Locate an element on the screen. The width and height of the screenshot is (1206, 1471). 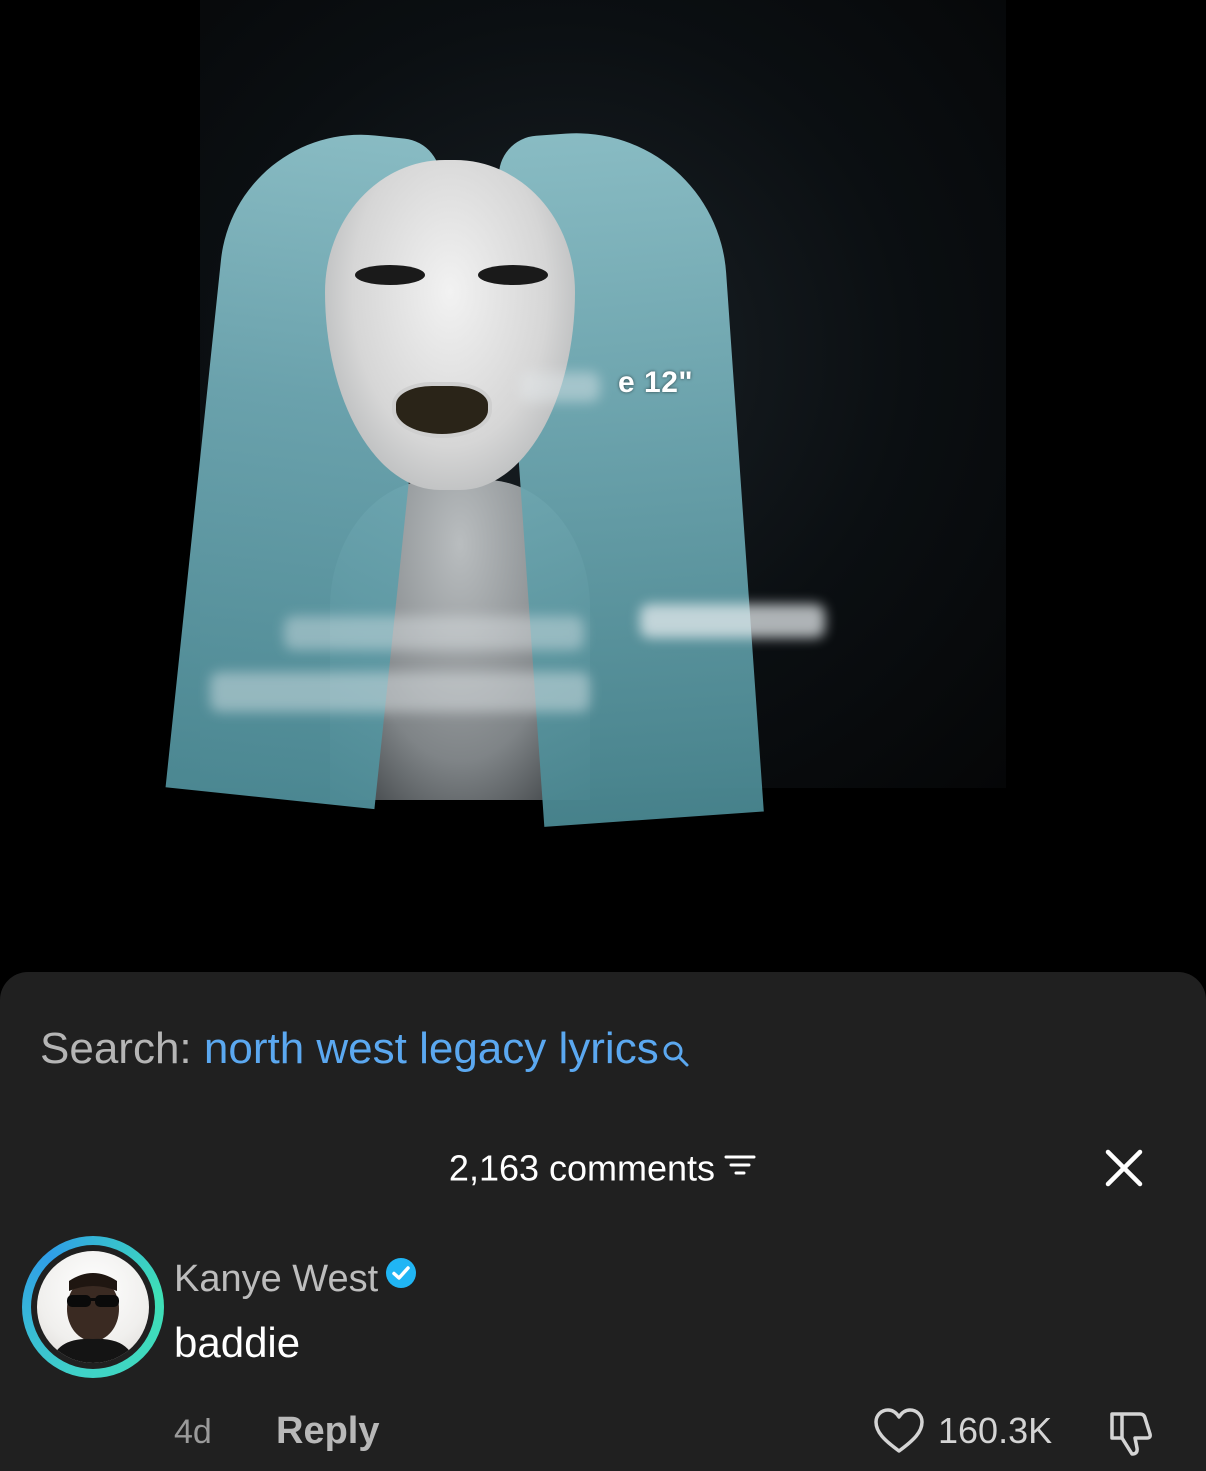
video-overlay-text: e 12" is located at coordinates (656, 382).